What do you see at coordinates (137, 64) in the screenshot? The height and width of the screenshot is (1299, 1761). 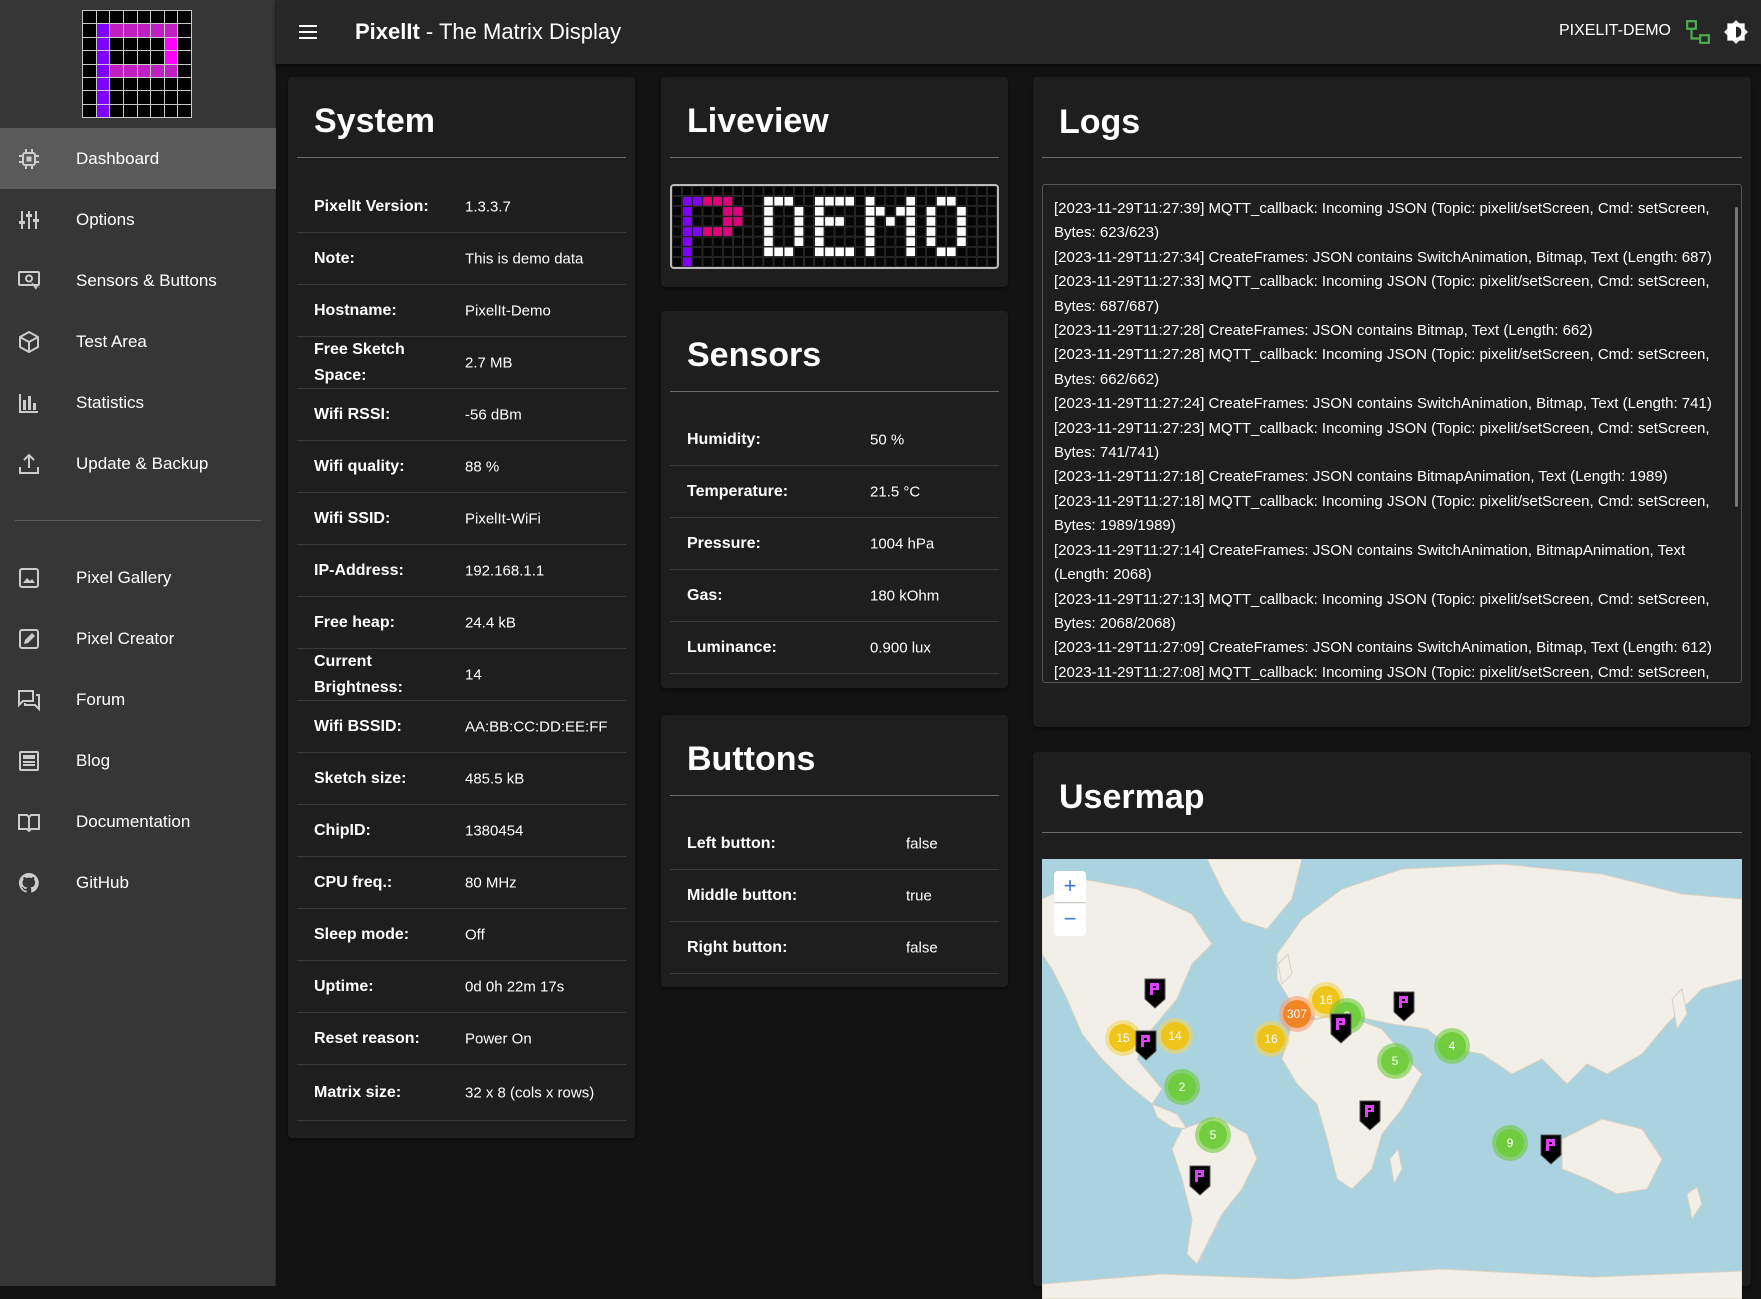 I see `pixelit-logo` at bounding box center [137, 64].